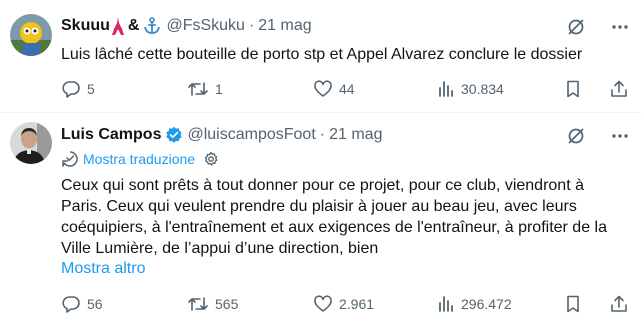 This screenshot has height=329, width=642. Describe the element at coordinates (211, 159) in the screenshot. I see `gear-icon` at that location.